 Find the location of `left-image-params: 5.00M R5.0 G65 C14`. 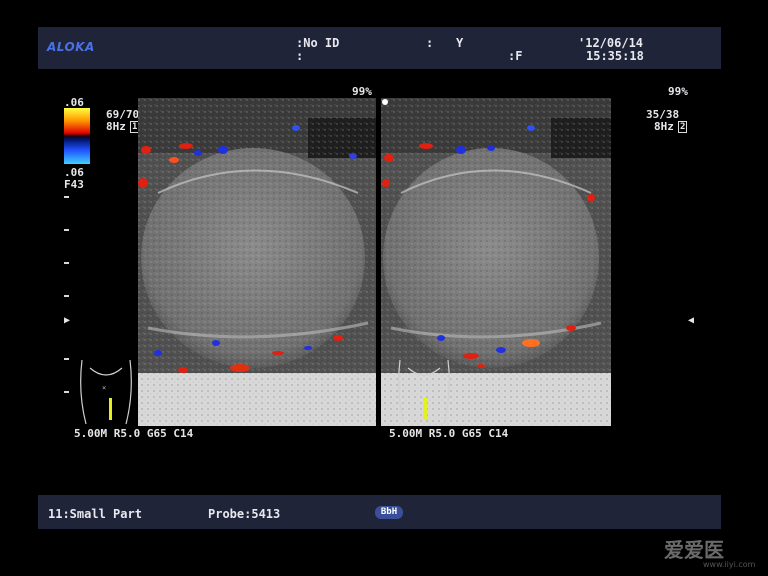

left-image-params: 5.00M R5.0 G65 C14 is located at coordinates (134, 433).